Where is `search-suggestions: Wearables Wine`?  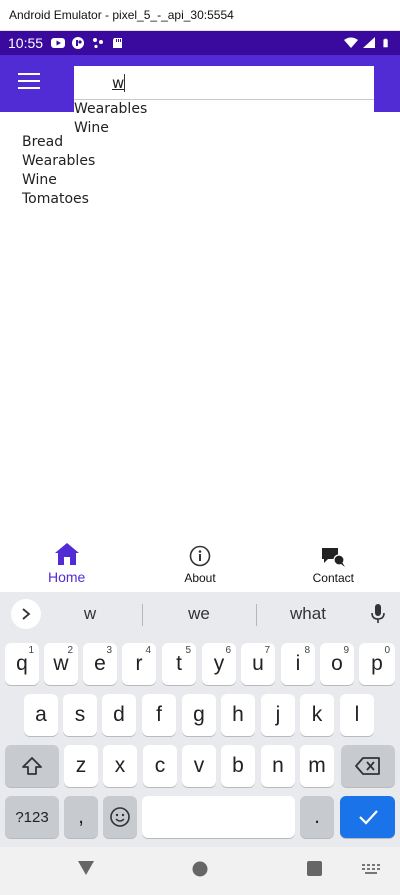 search-suggestions: Wearables Wine is located at coordinates (224, 119).